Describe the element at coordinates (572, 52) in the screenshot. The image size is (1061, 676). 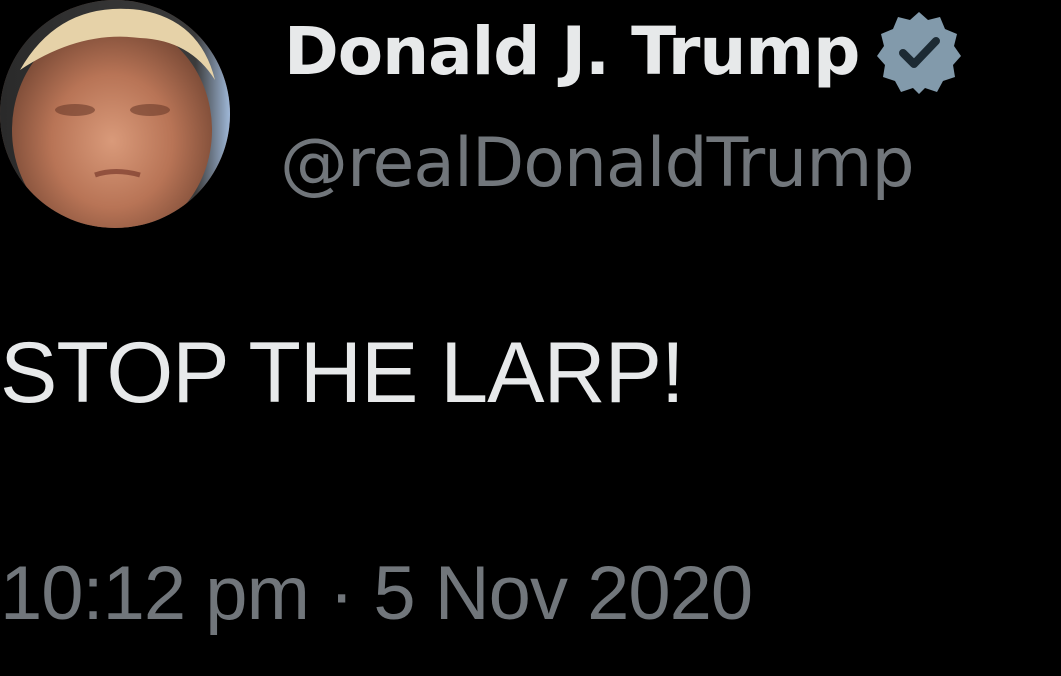
I see `author-display-name: Donald J. Trump` at that location.